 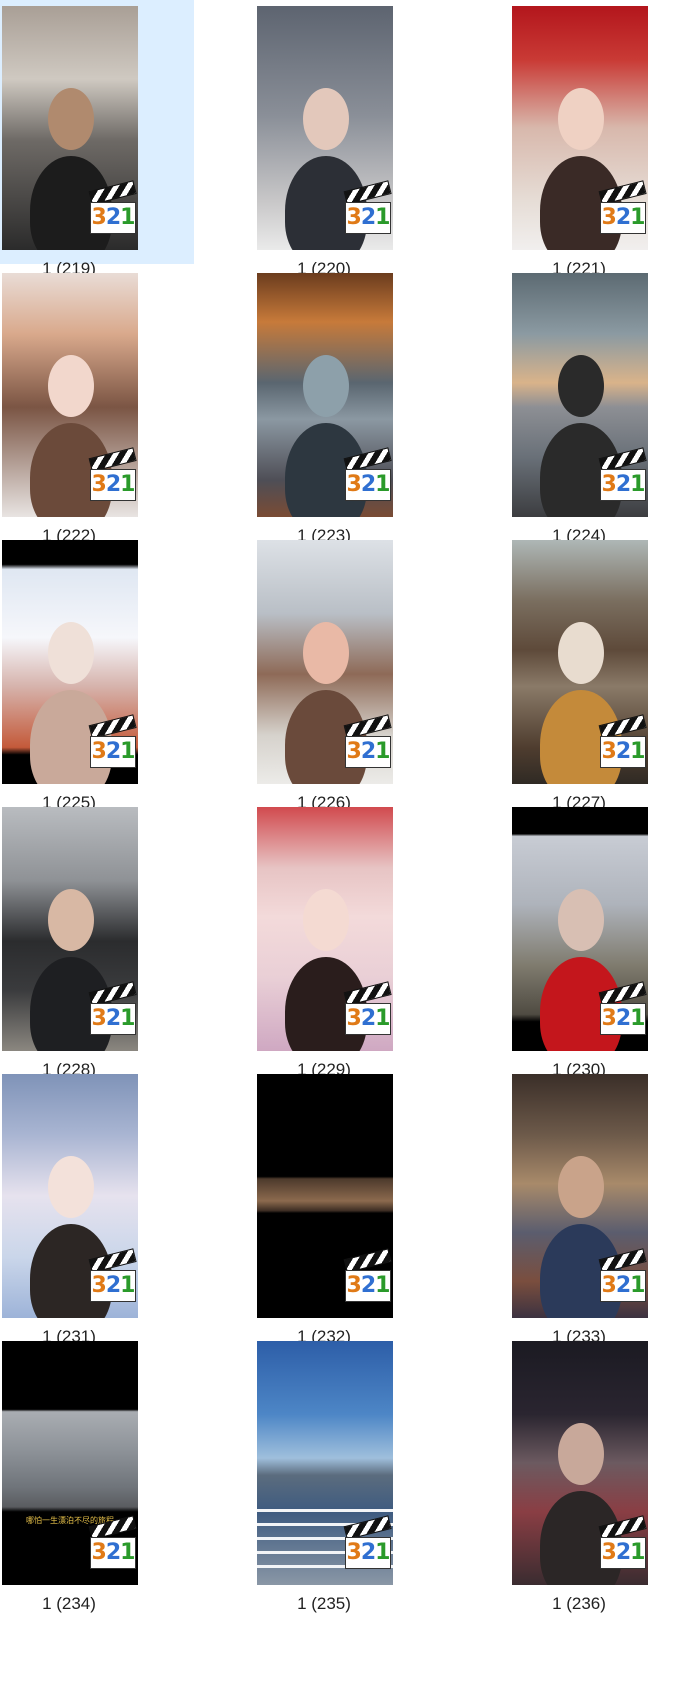 I want to click on file-name-label: 1 (236), so click(x=579, y=1603).